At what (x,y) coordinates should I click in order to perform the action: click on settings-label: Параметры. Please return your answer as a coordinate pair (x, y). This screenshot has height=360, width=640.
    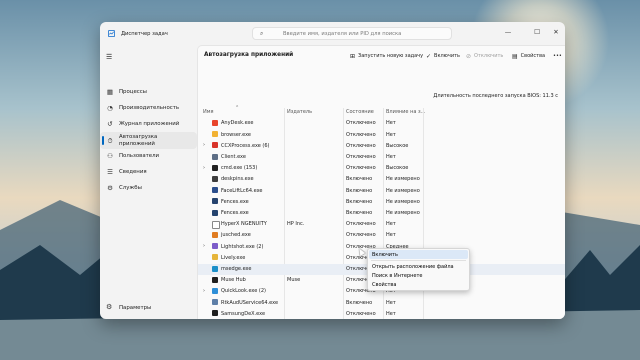
    Looking at the image, I should click on (135, 308).